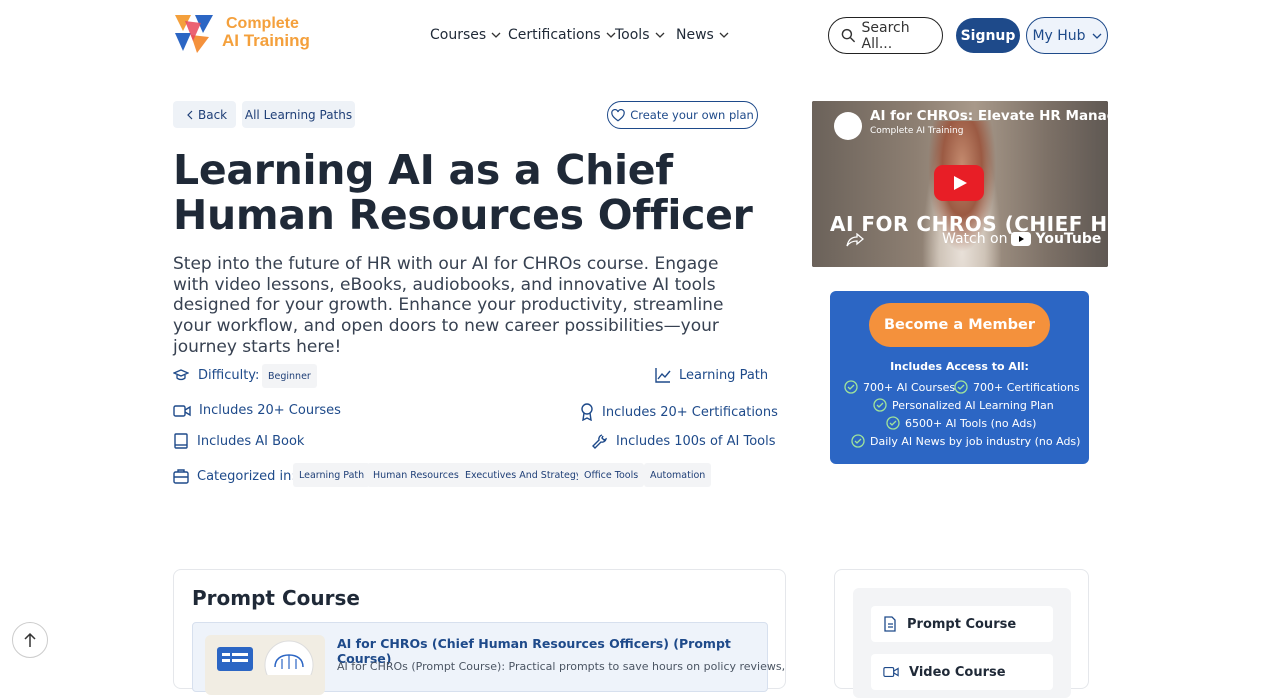 The image size is (1280, 698). I want to click on my-hub-label: My Hub, so click(1059, 35).